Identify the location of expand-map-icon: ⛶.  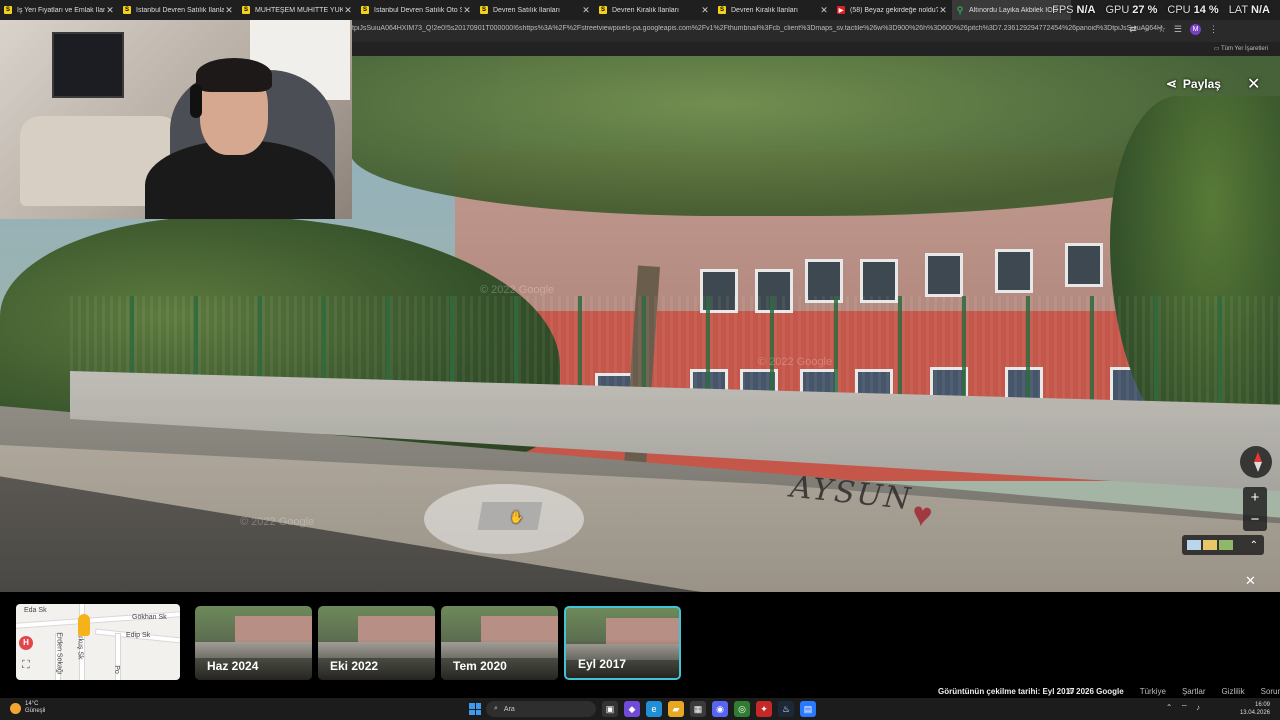
(26, 665).